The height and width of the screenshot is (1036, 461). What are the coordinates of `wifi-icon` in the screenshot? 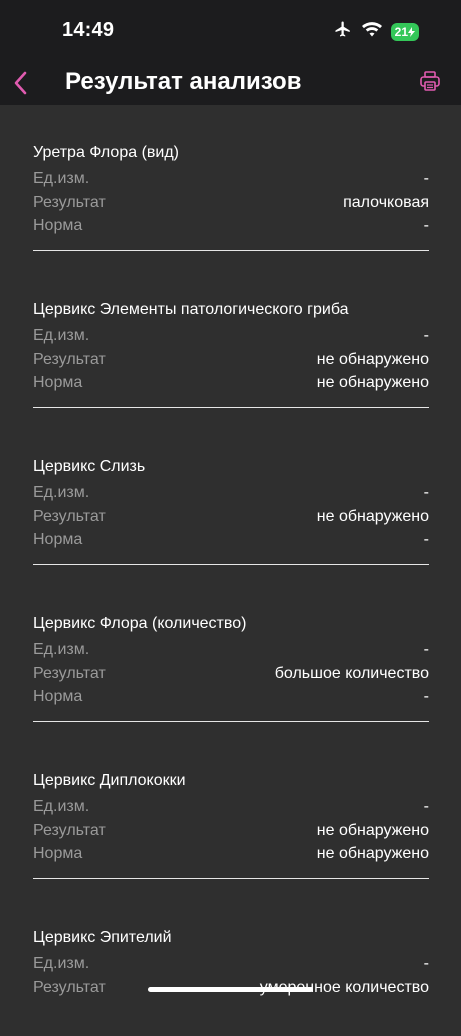 It's located at (371, 31).